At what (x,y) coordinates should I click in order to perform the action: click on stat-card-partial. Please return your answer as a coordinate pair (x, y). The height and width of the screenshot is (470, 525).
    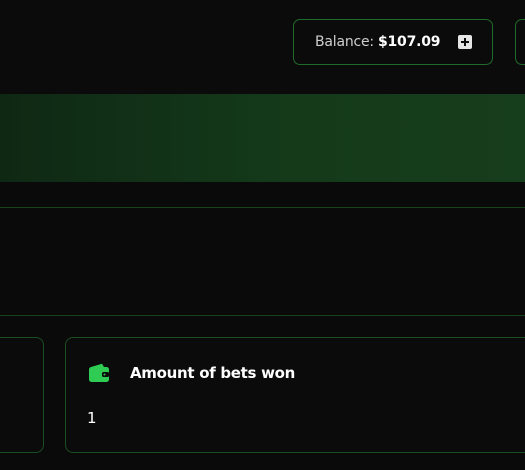
    Looking at the image, I should click on (22, 395).